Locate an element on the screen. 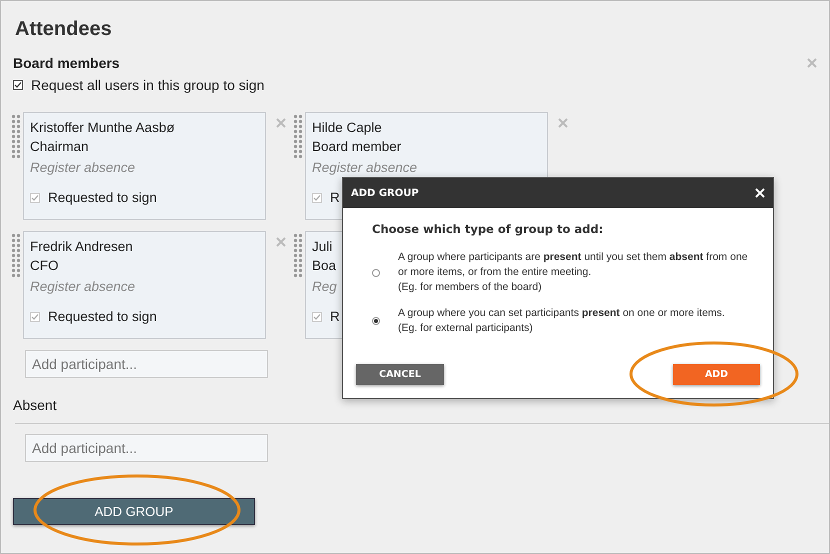  member-role: Board member is located at coordinates (357, 147).